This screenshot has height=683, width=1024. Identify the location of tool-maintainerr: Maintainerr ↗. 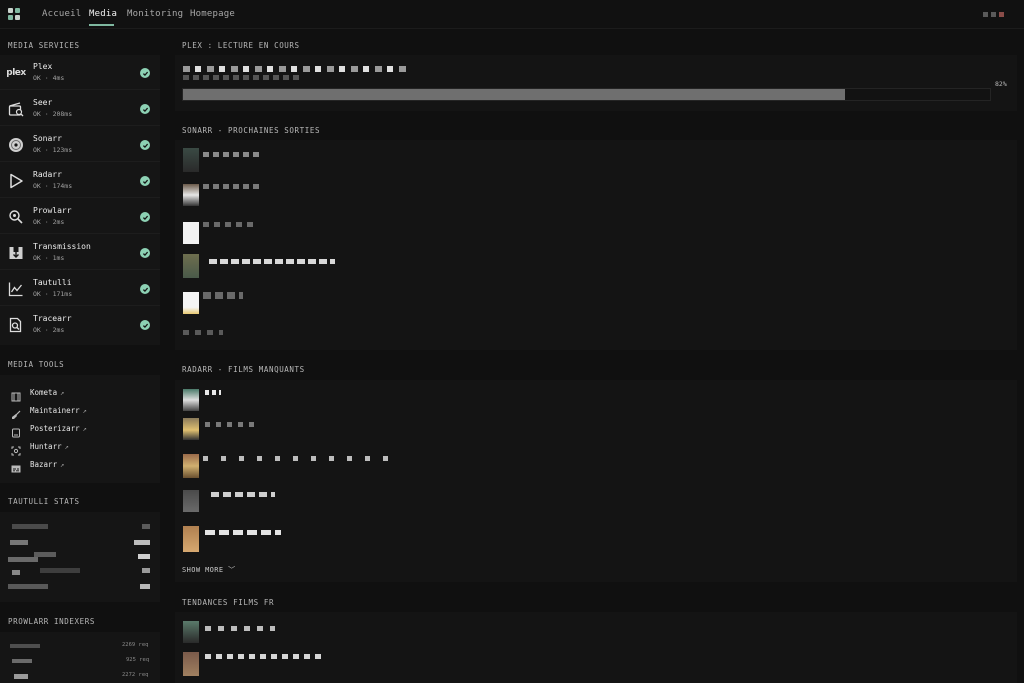
(80, 410).